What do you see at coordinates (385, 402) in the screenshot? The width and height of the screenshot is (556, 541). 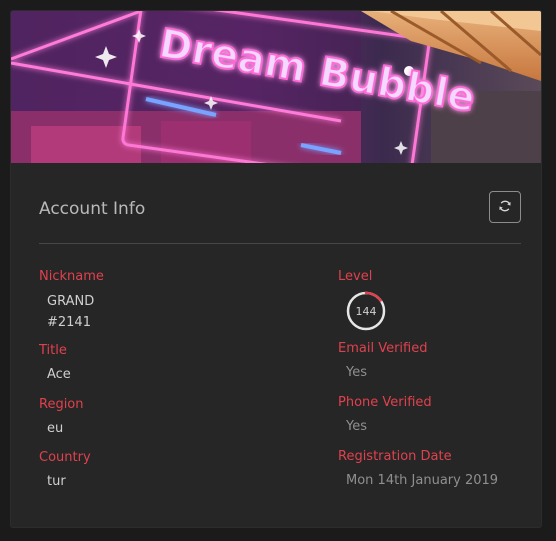 I see `phone-verified-label: Phone Verified` at bounding box center [385, 402].